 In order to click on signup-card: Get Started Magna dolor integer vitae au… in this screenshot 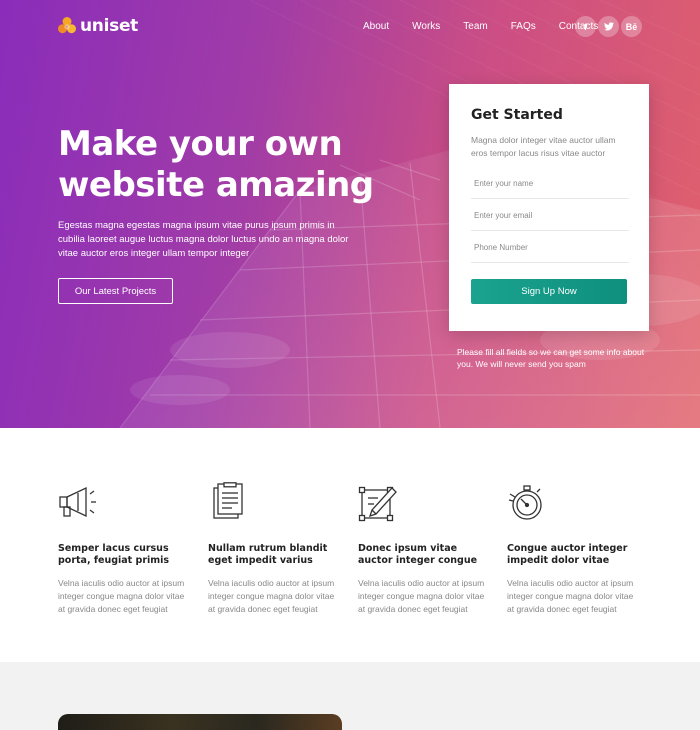, I will do `click(549, 207)`.